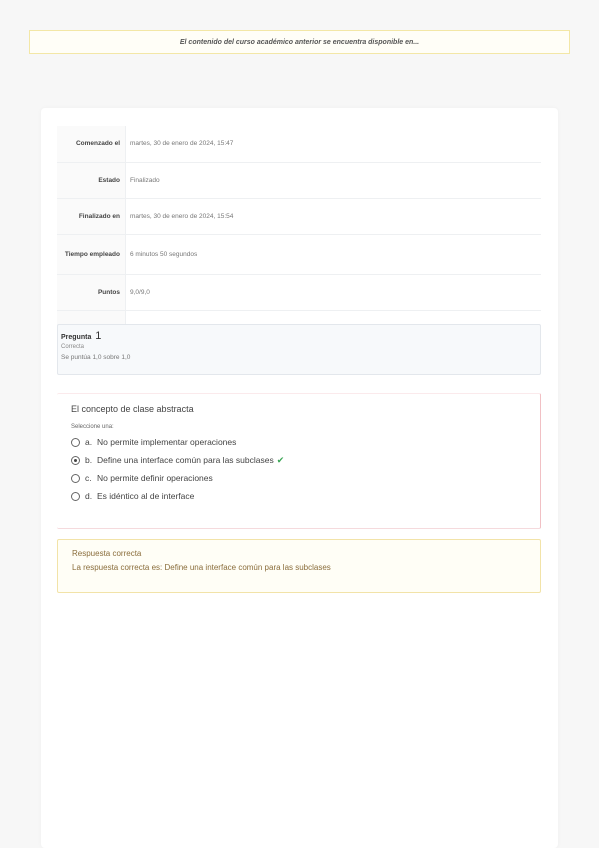 Image resolution: width=599 pixels, height=848 pixels. What do you see at coordinates (98, 336) in the screenshot?
I see `question-number: 1` at bounding box center [98, 336].